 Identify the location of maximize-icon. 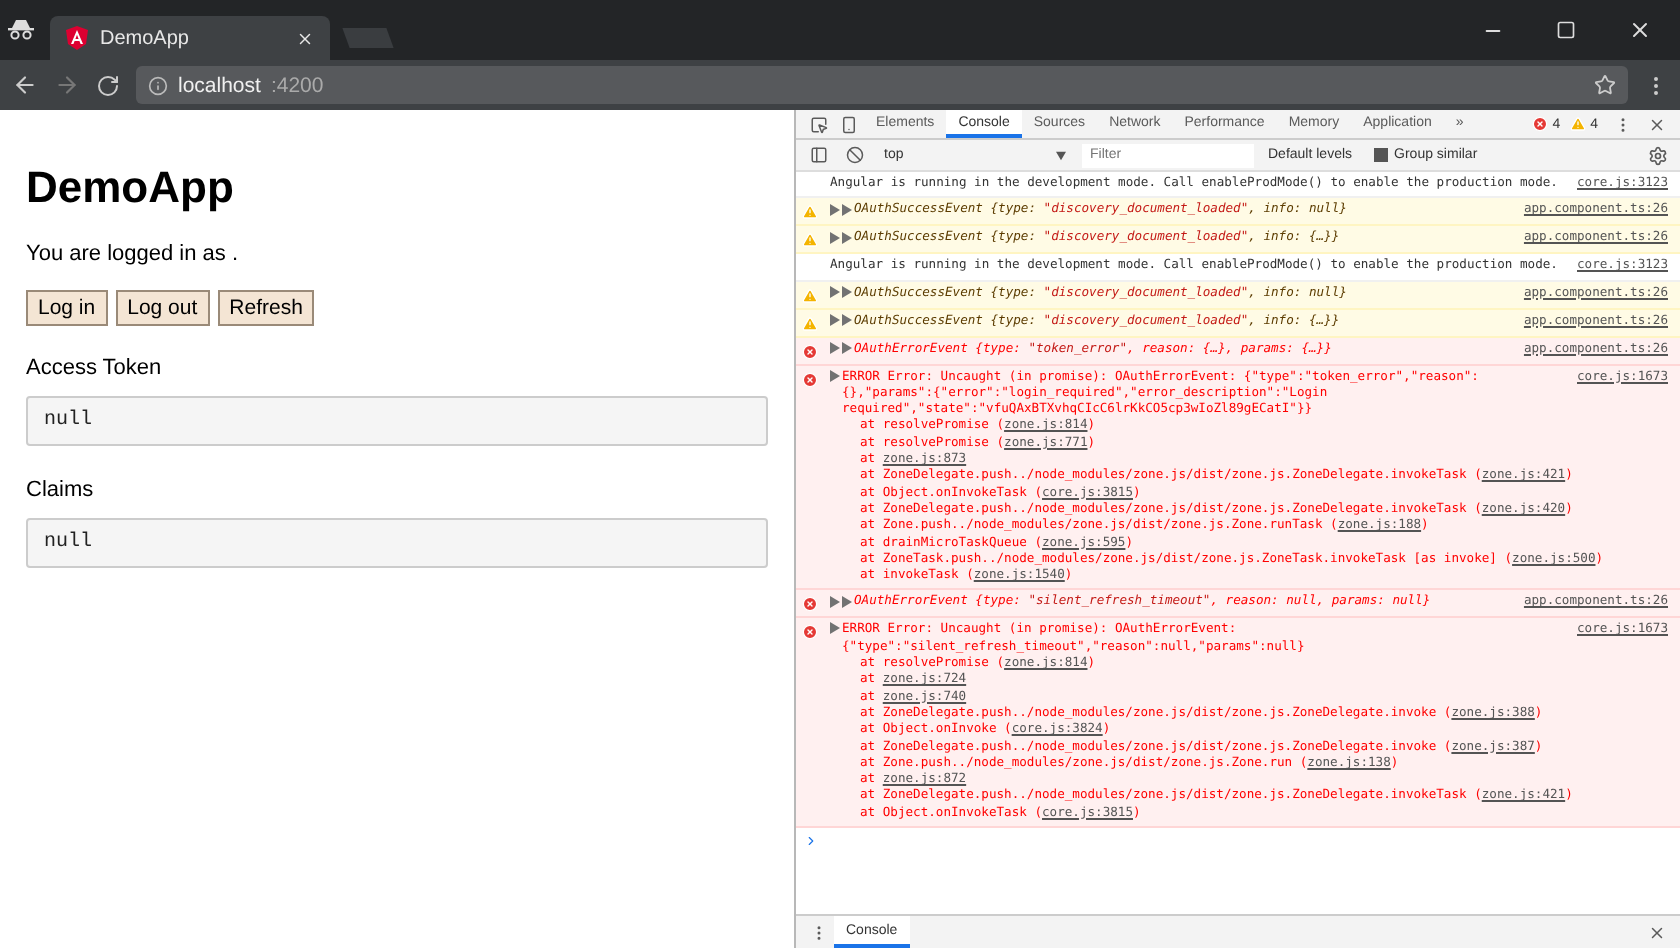
(1566, 30).